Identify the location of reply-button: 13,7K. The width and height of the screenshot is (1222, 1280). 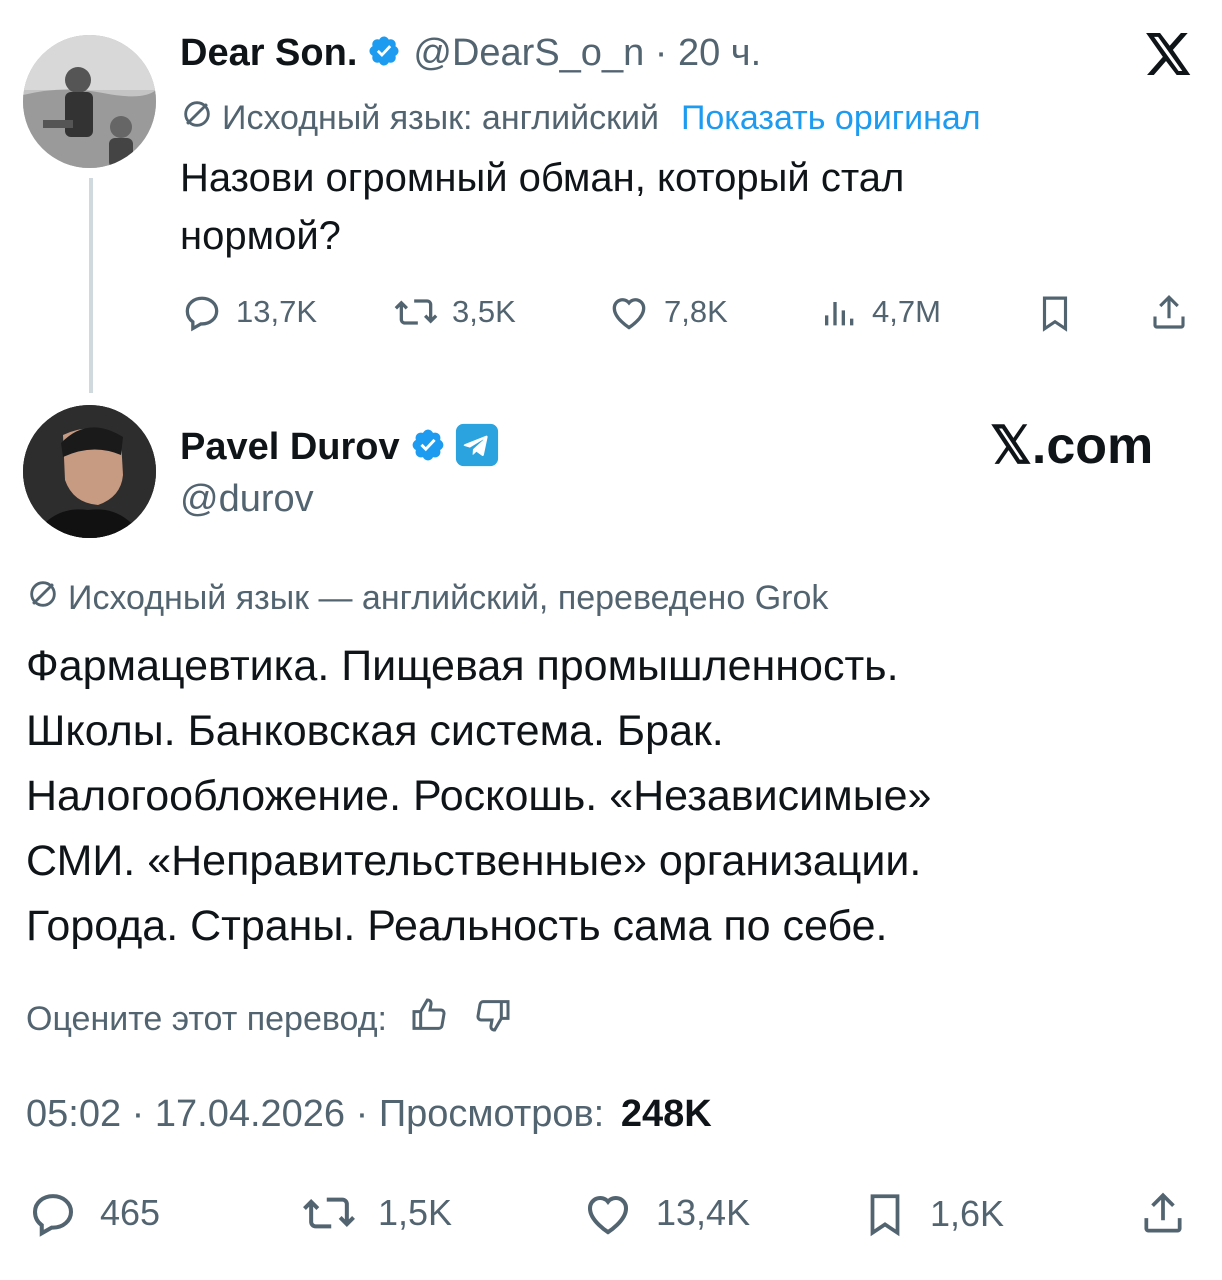
(248, 312).